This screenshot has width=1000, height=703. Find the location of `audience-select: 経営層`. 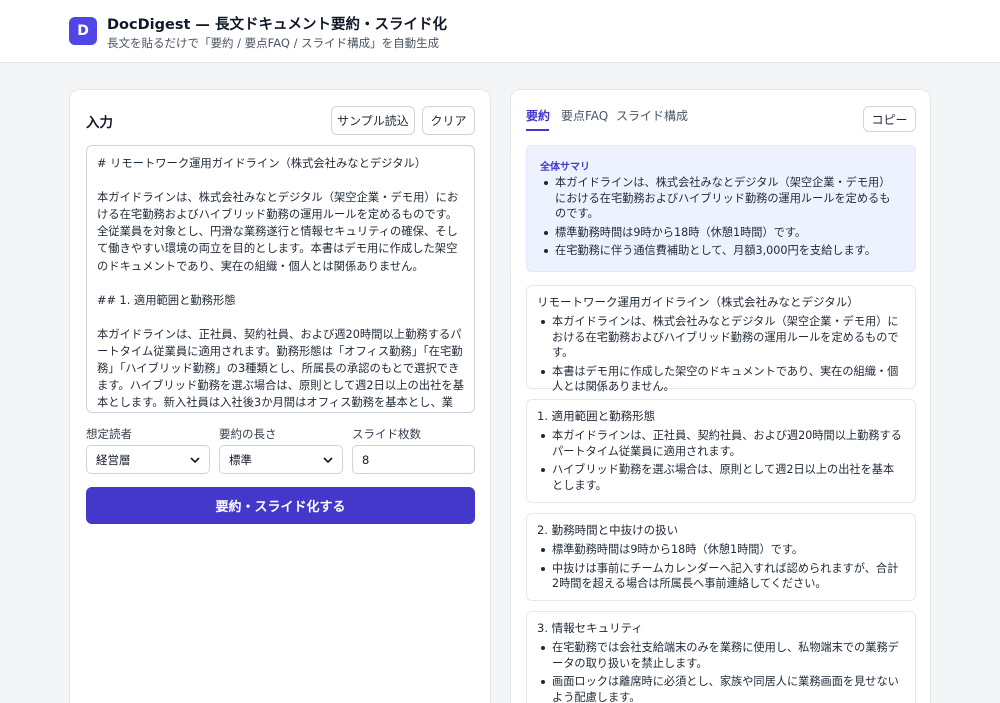

audience-select: 経営層 is located at coordinates (148, 459).